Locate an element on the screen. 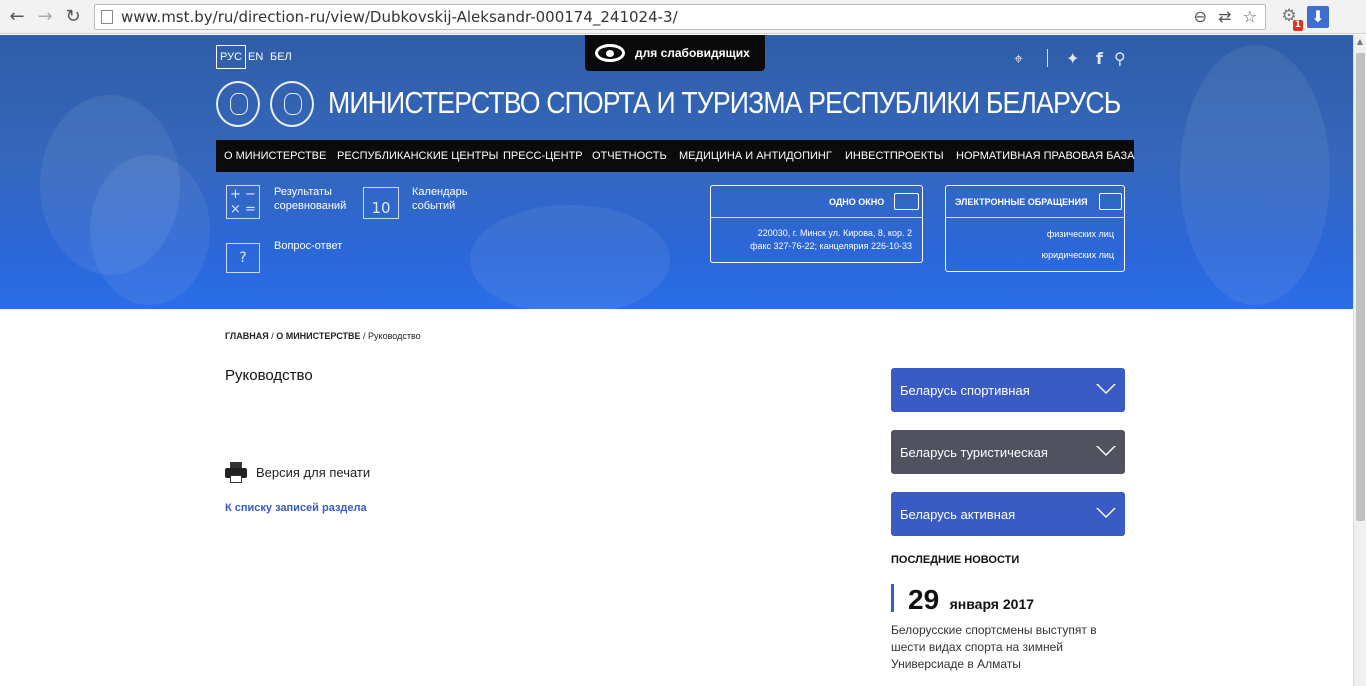 The height and width of the screenshot is (686, 1366). news-date: 29 января 2017 is located at coordinates (963, 599).